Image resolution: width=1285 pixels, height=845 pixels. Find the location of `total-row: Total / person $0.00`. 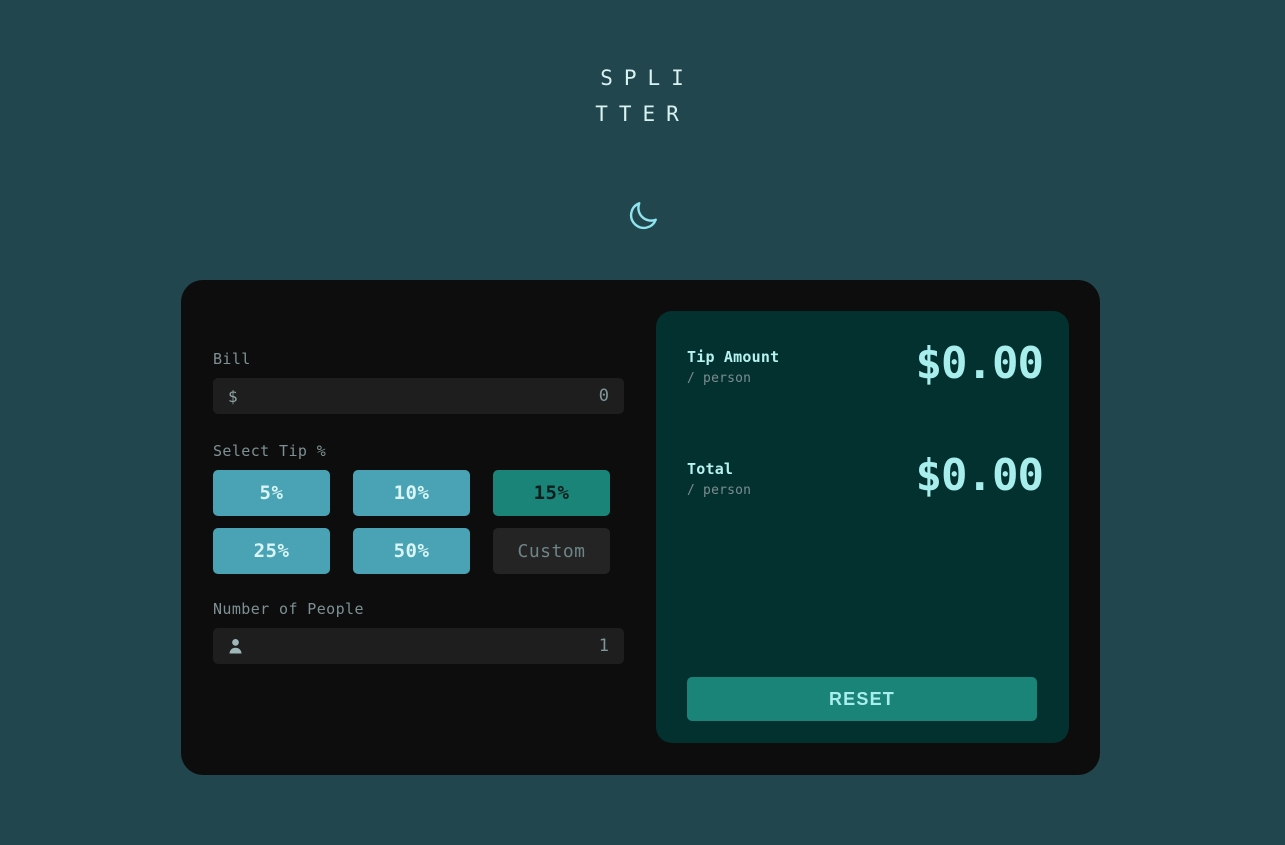

total-row: Total / person $0.00 is located at coordinates (865, 475).